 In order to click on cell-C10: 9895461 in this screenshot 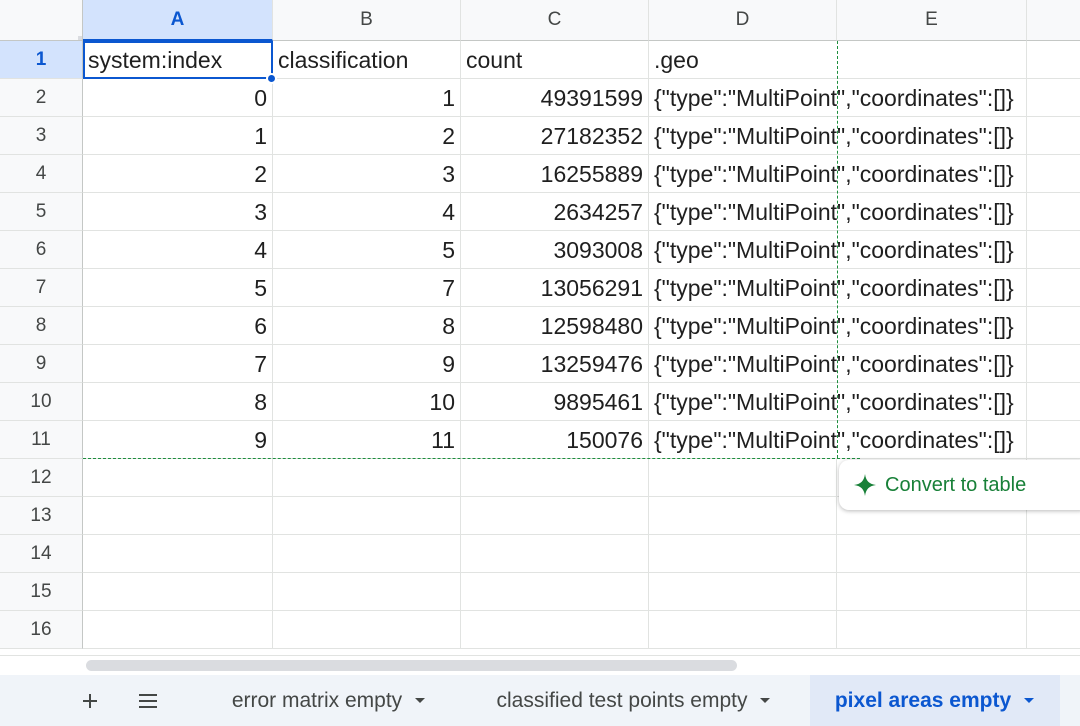, I will do `click(555, 402)`.